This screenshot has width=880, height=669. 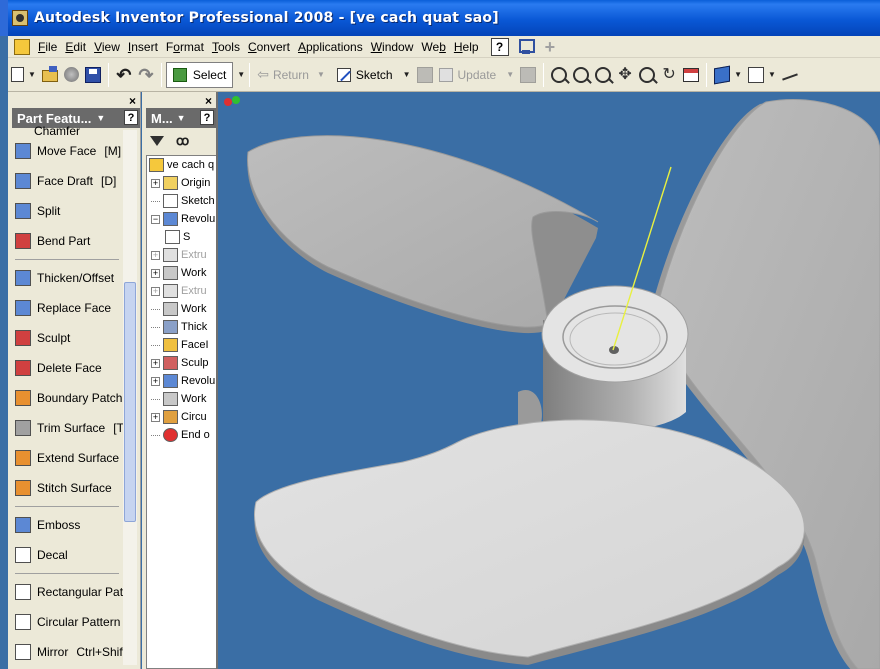 What do you see at coordinates (772, 74) in the screenshot?
I see `camera-dropdown-arrow: ▼` at bounding box center [772, 74].